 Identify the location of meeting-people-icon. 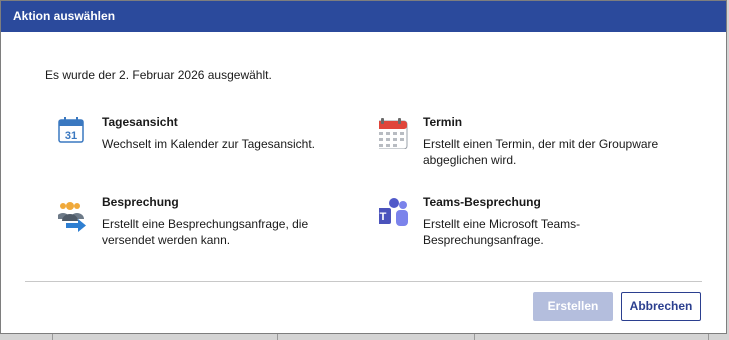
(74, 213).